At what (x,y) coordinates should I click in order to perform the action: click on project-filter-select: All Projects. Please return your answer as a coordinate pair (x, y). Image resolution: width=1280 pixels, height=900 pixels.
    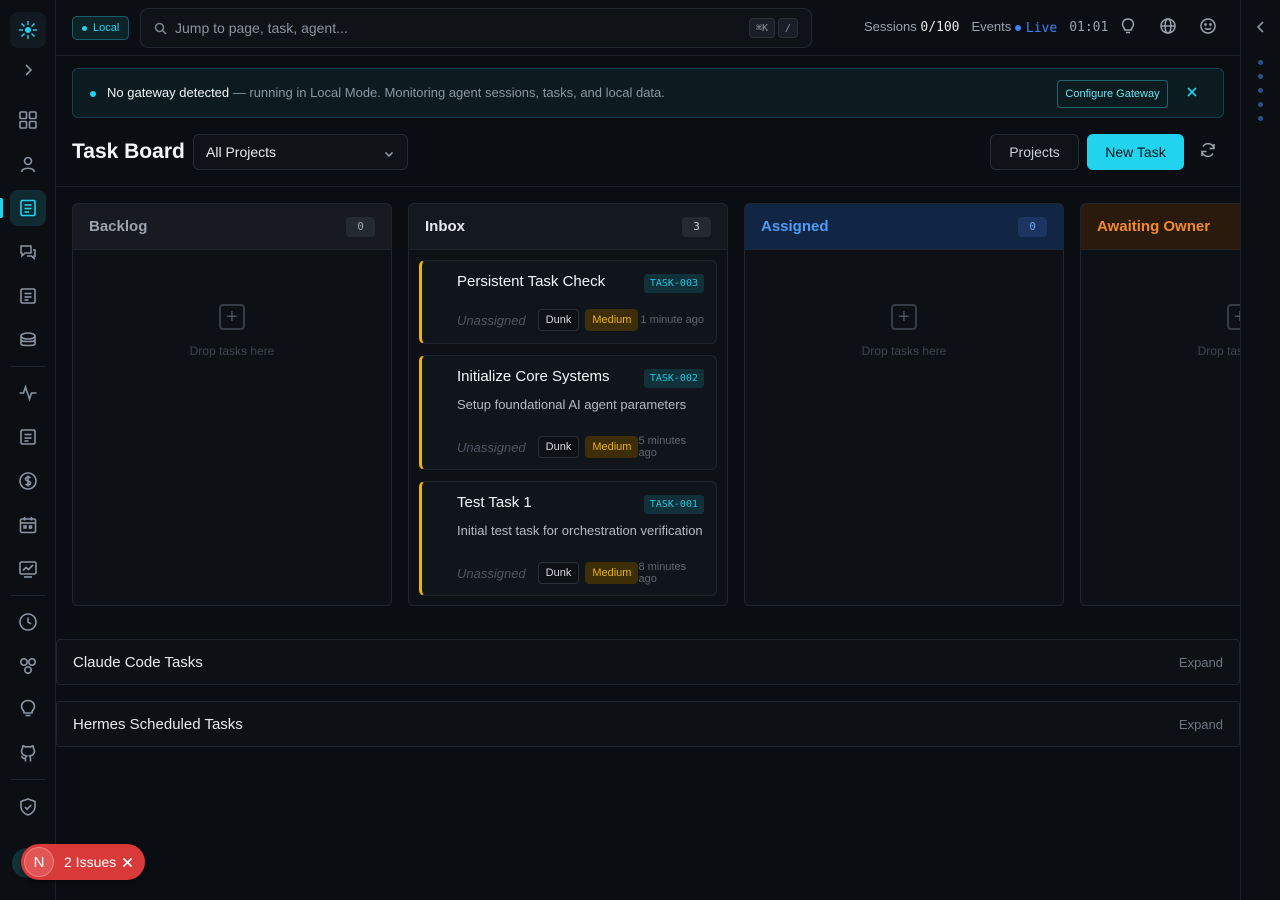
    Looking at the image, I should click on (300, 152).